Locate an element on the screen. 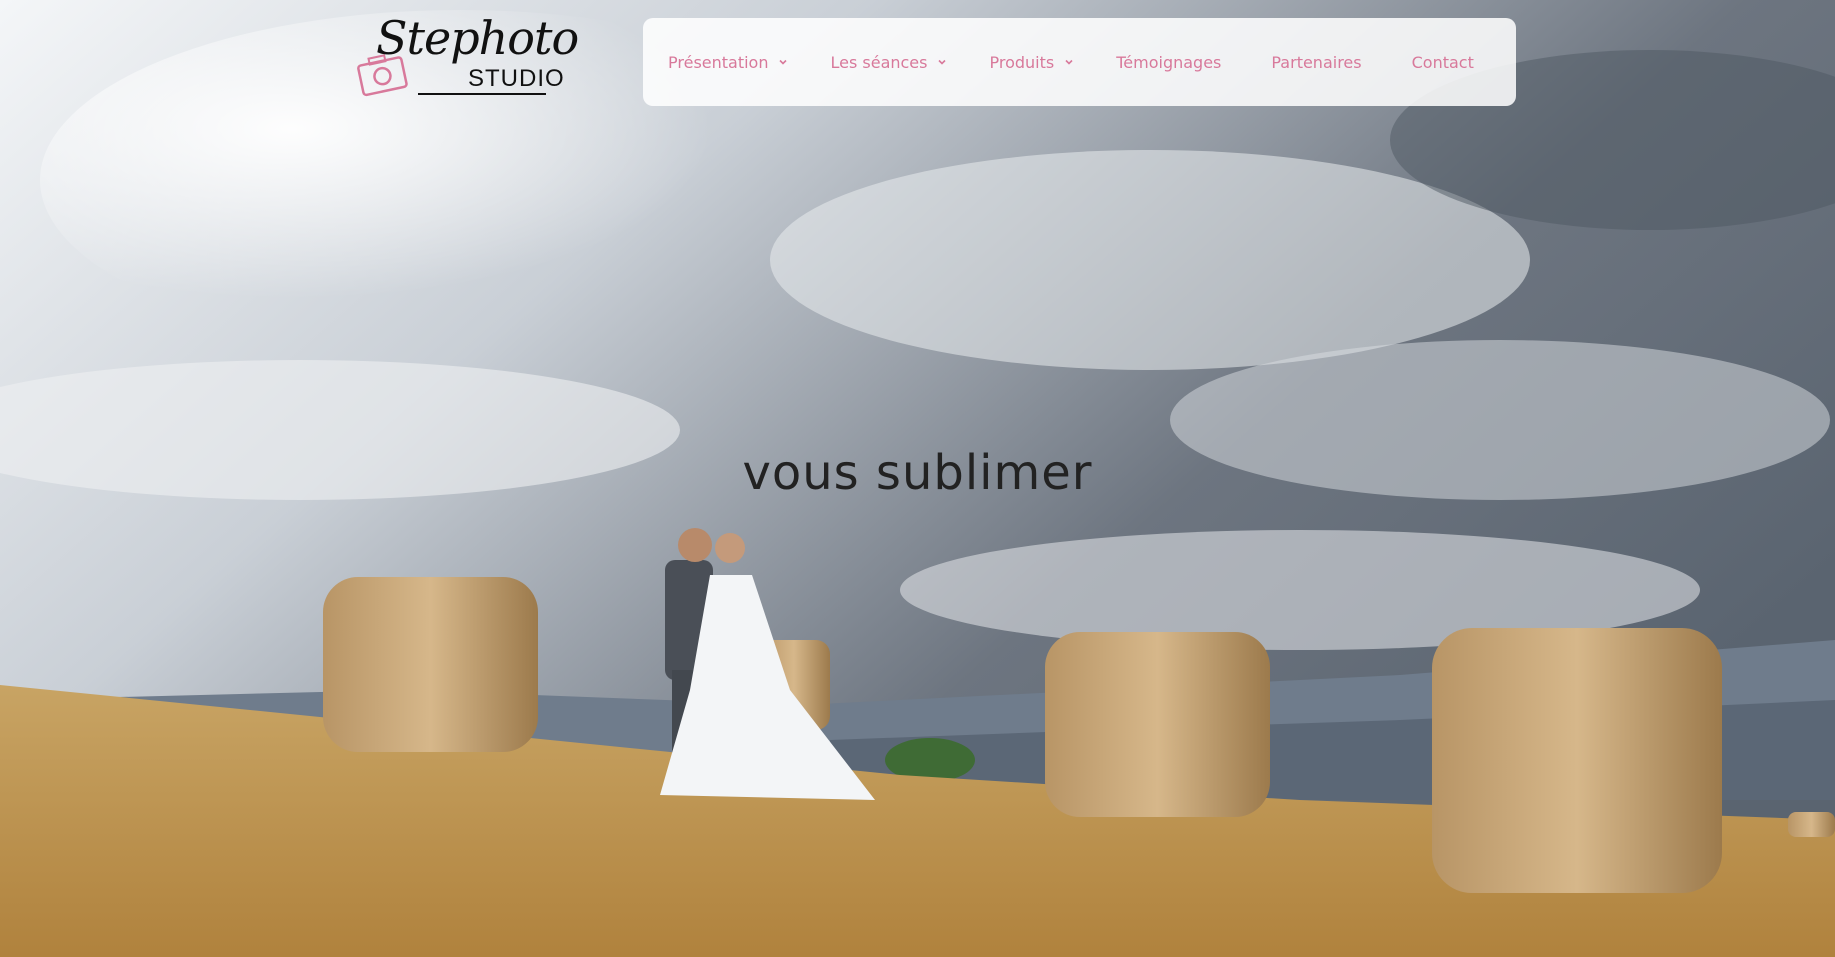 This screenshot has height=957, width=1835. nav-item-presentation: Présentation is located at coordinates (728, 62).